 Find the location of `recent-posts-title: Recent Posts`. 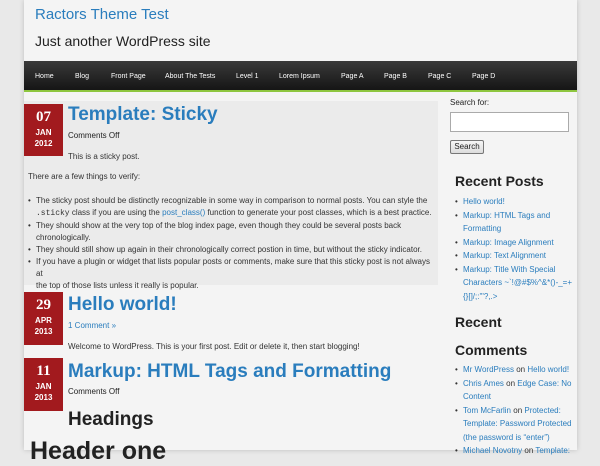

recent-posts-title: Recent Posts is located at coordinates (499, 181).